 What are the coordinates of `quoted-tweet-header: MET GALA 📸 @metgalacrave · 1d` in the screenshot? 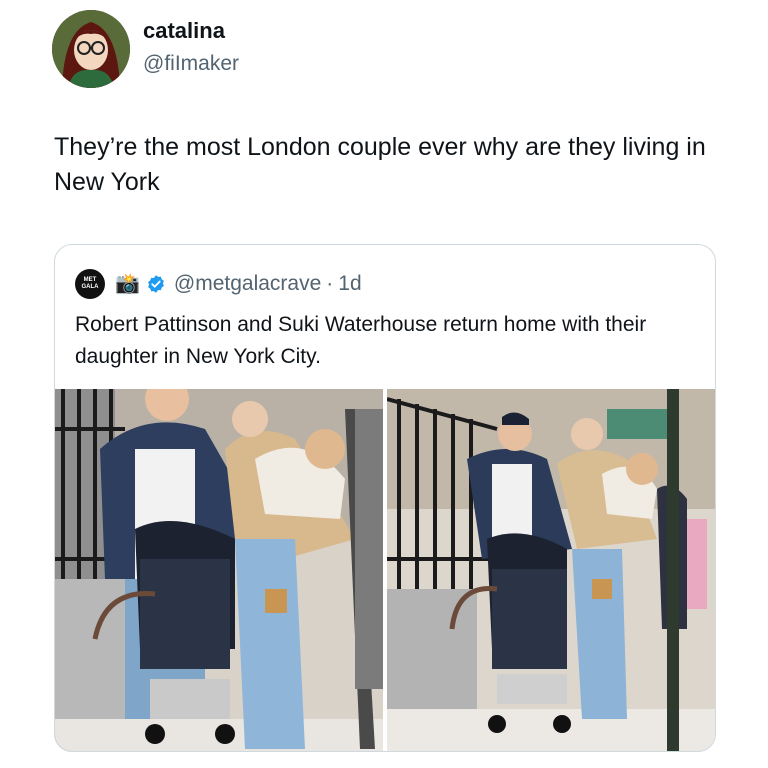 It's located at (218, 284).